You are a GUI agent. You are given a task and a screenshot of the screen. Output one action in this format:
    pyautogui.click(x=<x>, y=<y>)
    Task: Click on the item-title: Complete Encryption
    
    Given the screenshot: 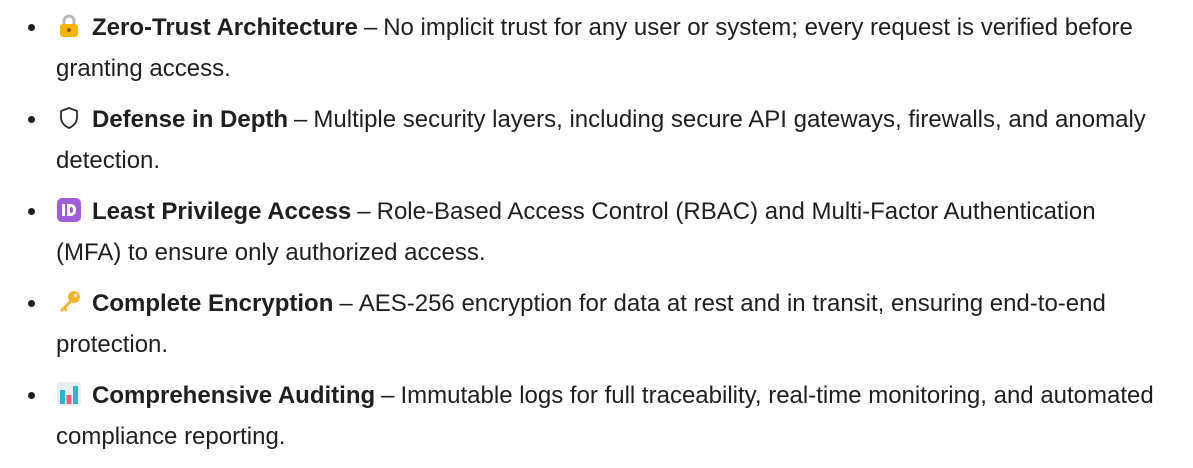 What is the action you would take?
    pyautogui.click(x=213, y=303)
    